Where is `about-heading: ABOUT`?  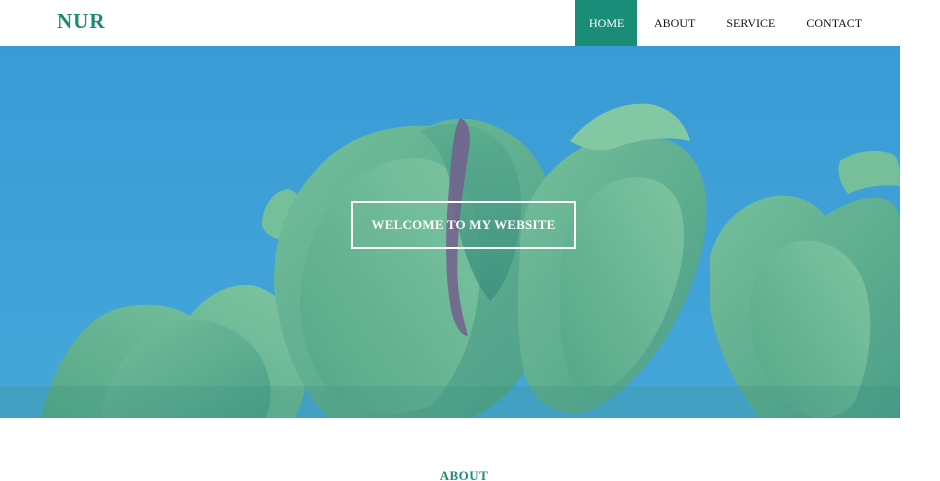
about-heading: ABOUT is located at coordinates (464, 474).